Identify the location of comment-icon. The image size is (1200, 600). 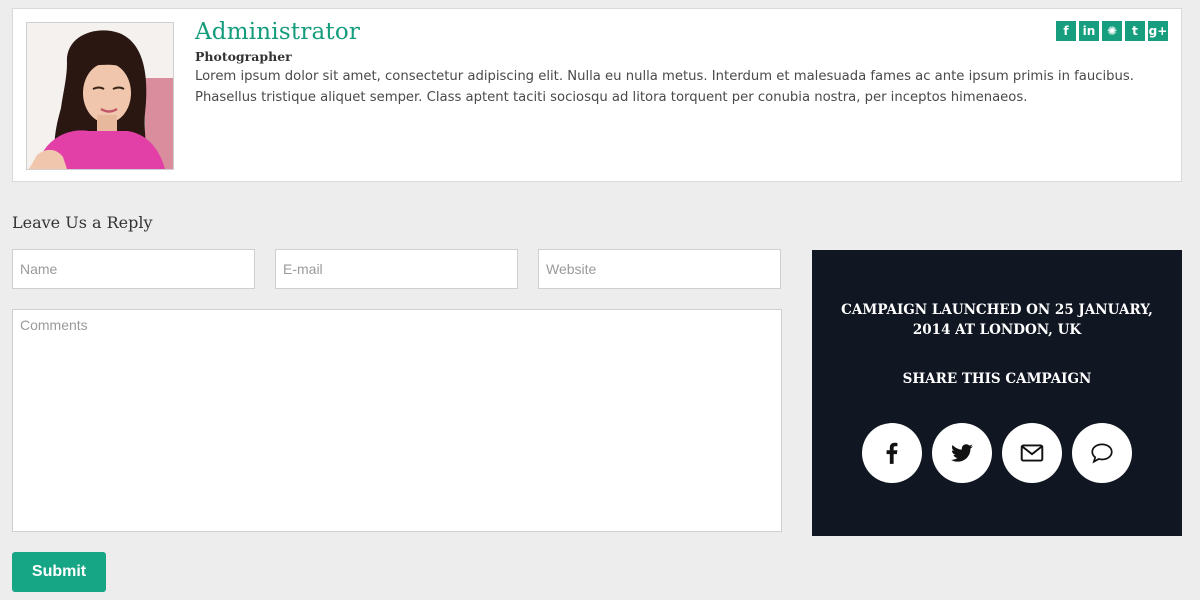
(1102, 453).